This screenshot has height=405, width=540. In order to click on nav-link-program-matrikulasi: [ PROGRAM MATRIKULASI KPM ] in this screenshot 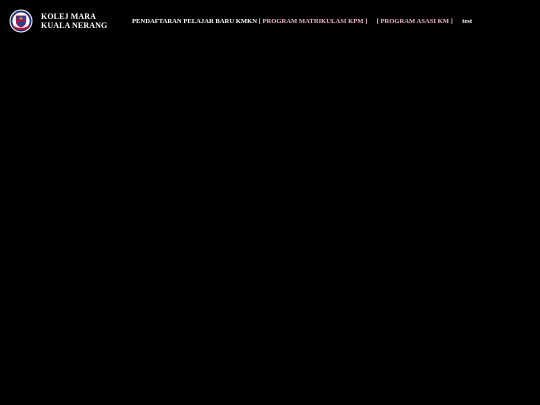, I will do `click(313, 22)`.